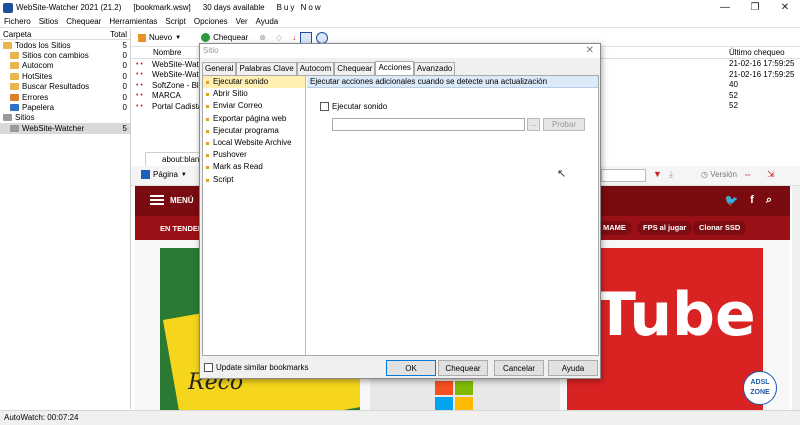 The image size is (800, 425). I want to click on folder-label: Sitios, so click(25, 118).